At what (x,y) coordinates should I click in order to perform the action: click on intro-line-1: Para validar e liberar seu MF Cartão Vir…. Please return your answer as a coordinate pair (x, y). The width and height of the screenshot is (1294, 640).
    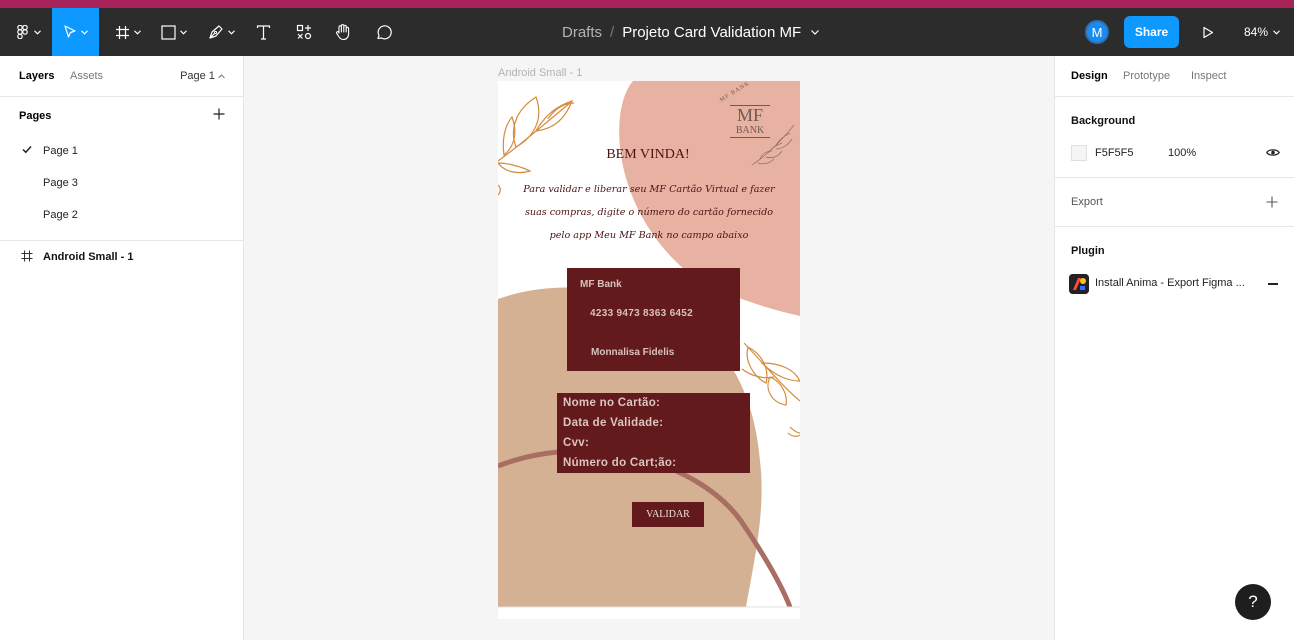
    Looking at the image, I should click on (649, 189).